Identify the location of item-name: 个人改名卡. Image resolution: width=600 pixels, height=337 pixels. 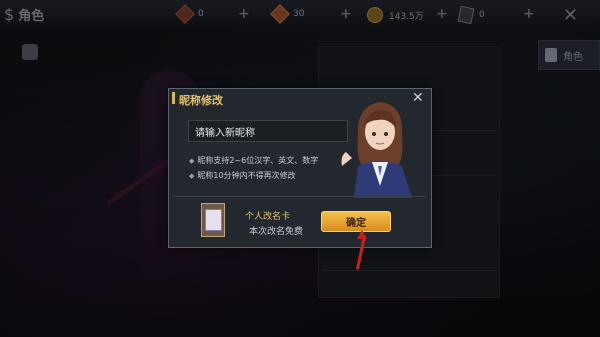
(268, 217).